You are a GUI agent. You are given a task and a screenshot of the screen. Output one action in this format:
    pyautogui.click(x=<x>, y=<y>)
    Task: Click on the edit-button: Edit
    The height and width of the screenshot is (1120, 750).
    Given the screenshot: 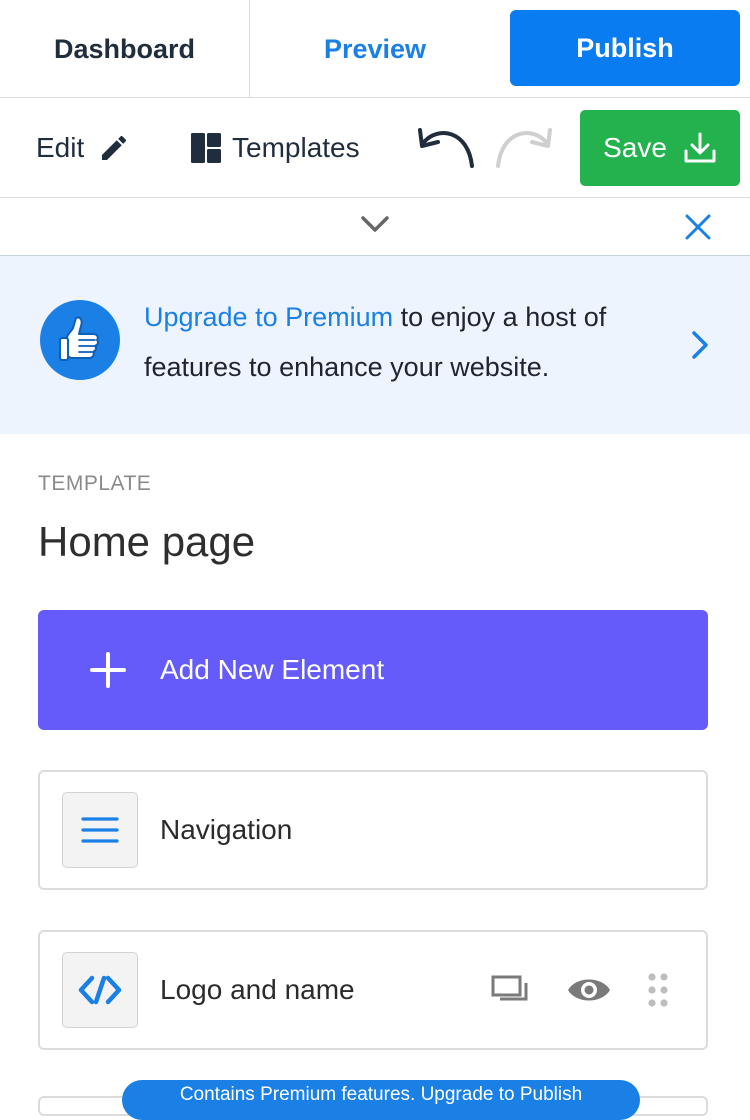 What is the action you would take?
    pyautogui.click(x=83, y=148)
    